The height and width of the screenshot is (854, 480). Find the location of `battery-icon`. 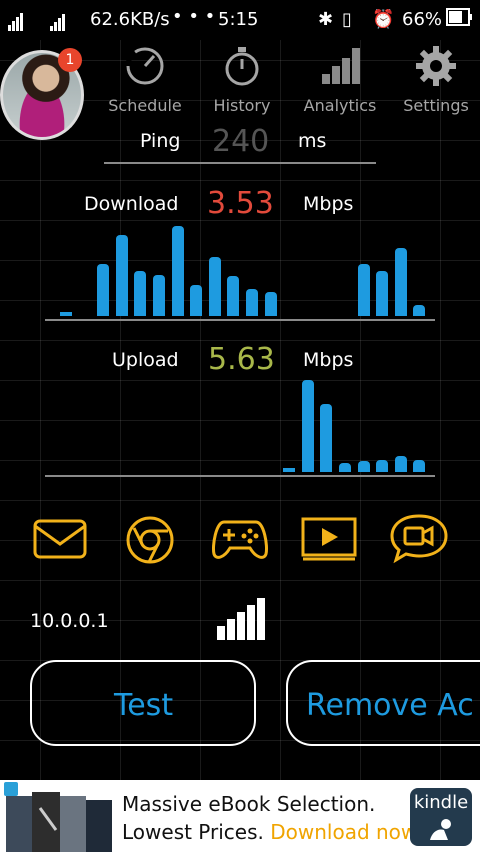

battery-icon is located at coordinates (459, 19).